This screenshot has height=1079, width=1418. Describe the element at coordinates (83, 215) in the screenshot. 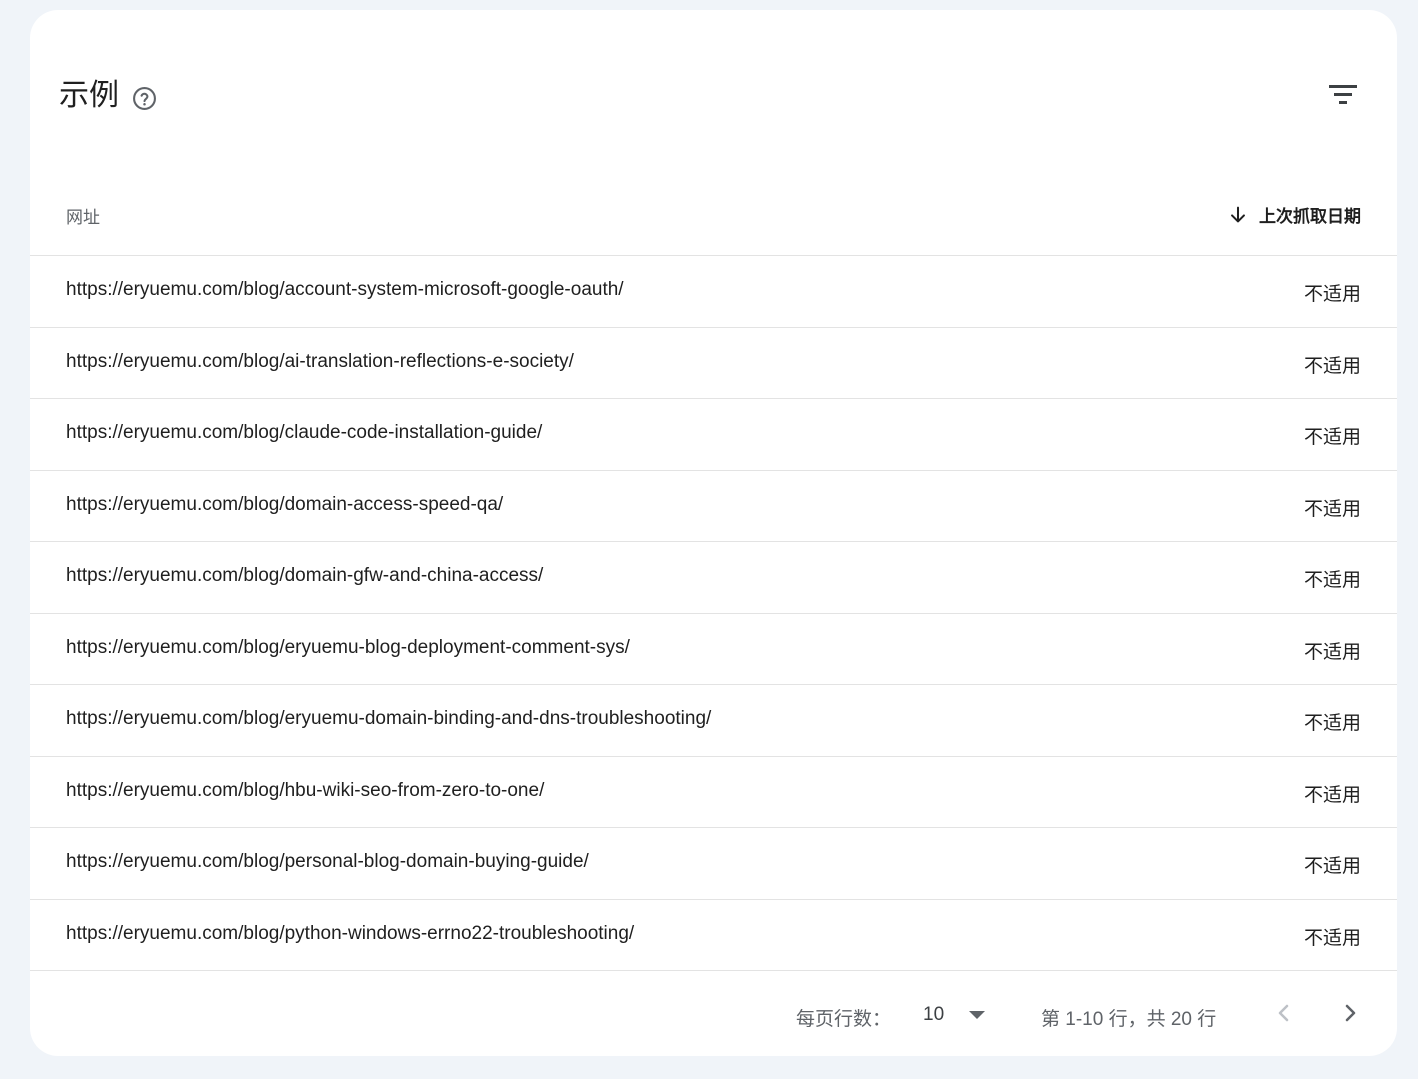

I see `column-header-url: 网址` at that location.